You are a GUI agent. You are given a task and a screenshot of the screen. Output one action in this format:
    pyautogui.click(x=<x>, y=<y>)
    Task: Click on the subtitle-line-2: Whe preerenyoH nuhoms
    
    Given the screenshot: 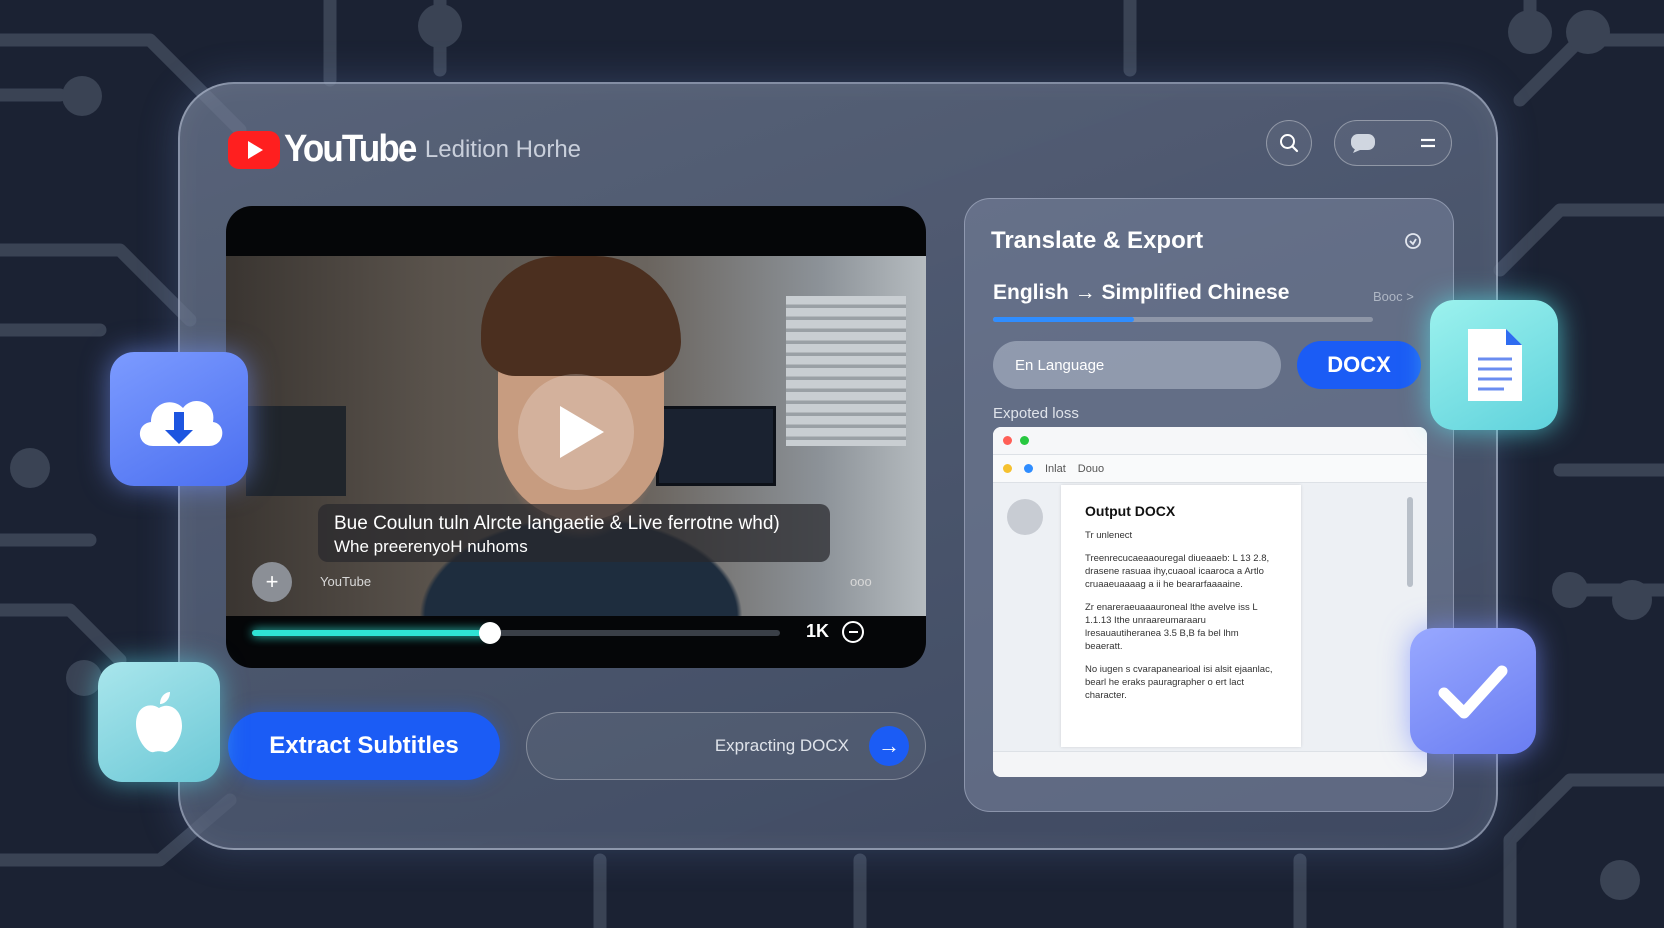 What is the action you would take?
    pyautogui.click(x=431, y=546)
    